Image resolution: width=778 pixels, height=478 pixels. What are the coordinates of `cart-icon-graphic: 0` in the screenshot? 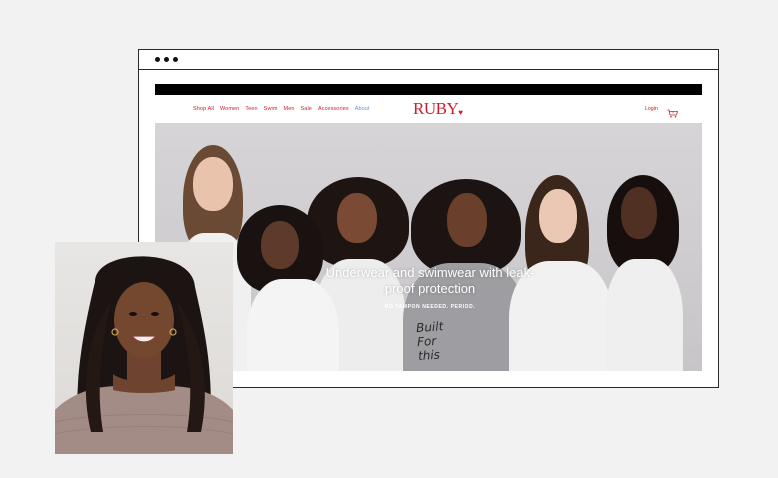 It's located at (673, 113).